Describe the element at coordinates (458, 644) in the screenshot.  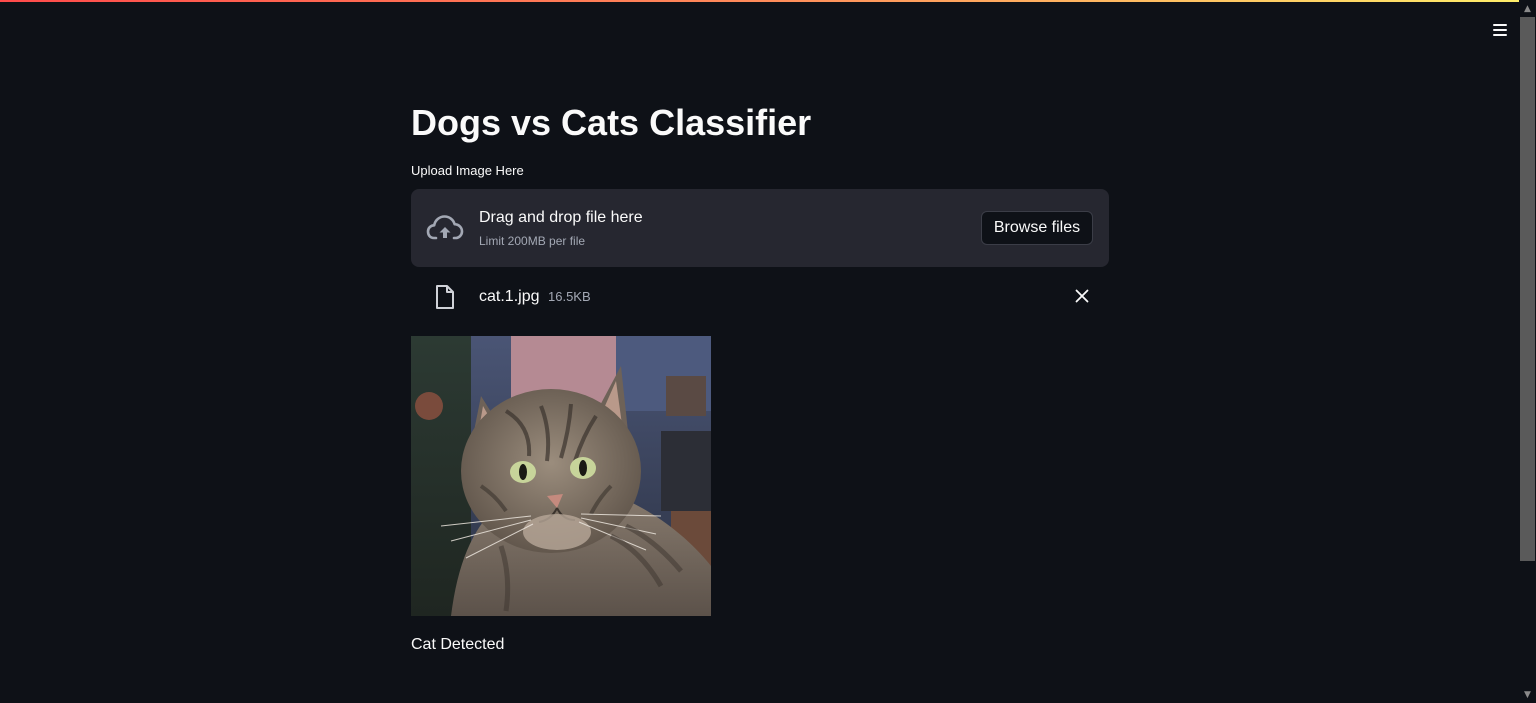
I see `prediction-result: Cat Detected` at that location.